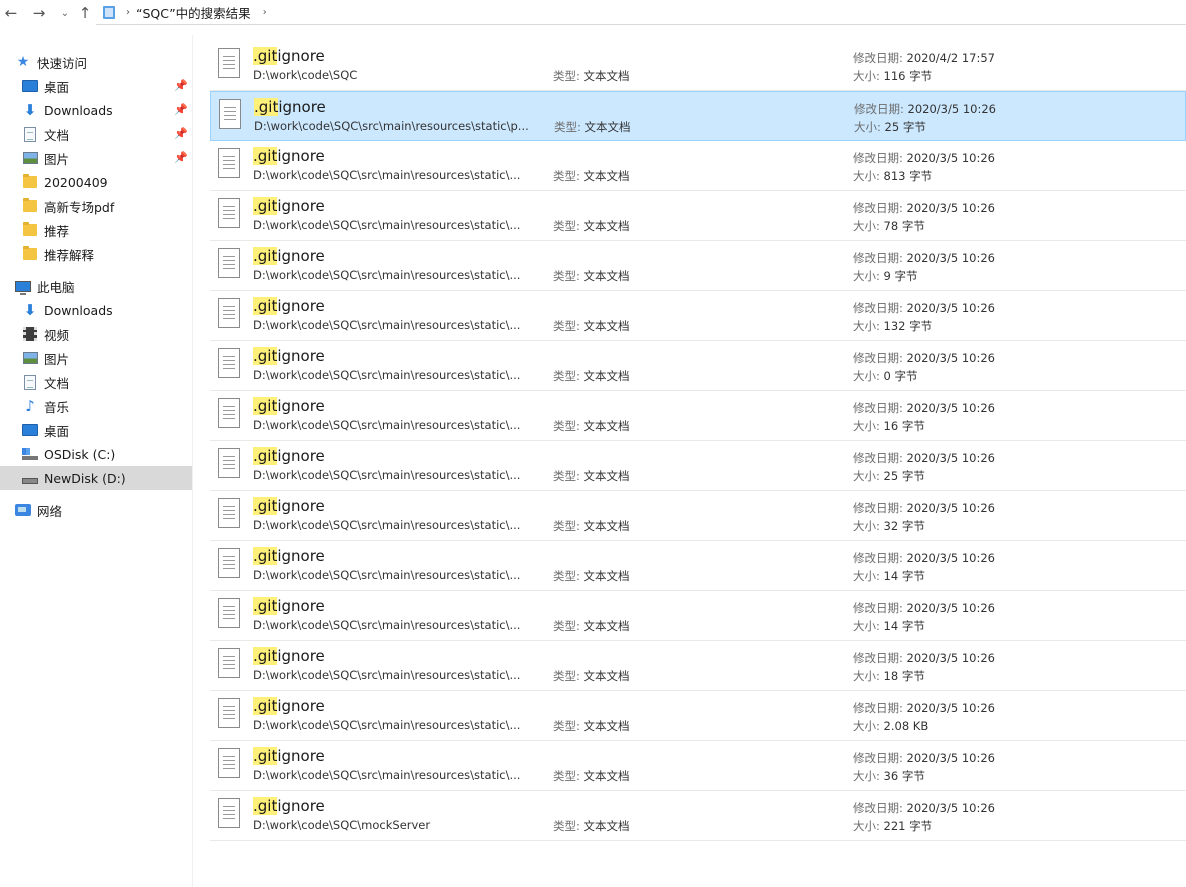 The height and width of the screenshot is (887, 1186). Describe the element at coordinates (904, 426) in the screenshot. I see `size-value: 16 字节` at that location.